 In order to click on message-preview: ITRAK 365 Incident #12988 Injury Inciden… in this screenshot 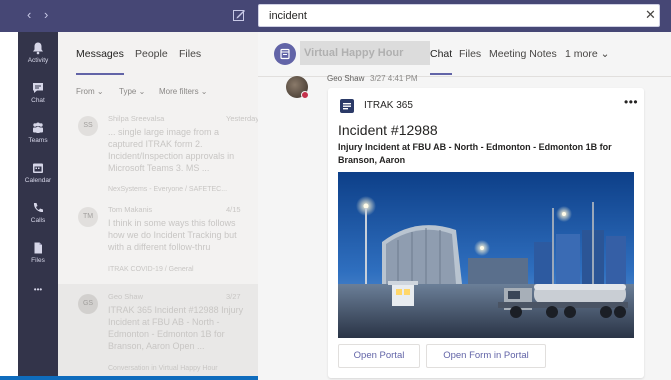, I will do `click(176, 328)`.